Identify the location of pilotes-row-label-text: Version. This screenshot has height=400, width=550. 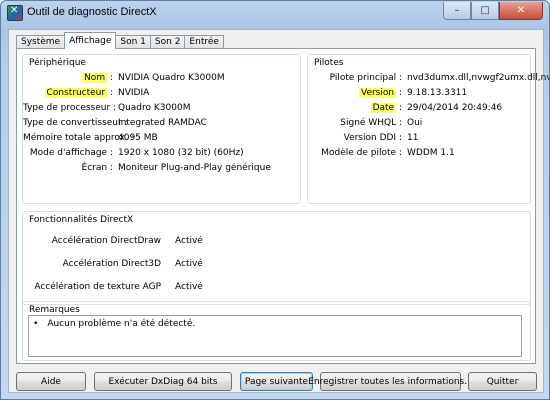
(377, 93).